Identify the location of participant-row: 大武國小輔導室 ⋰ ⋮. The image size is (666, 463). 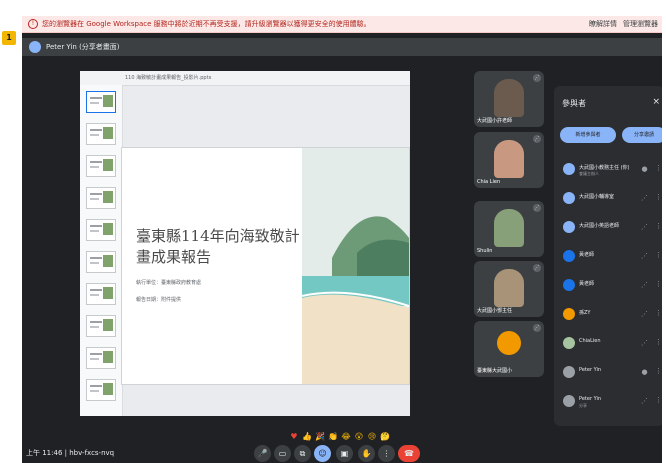
(608, 199).